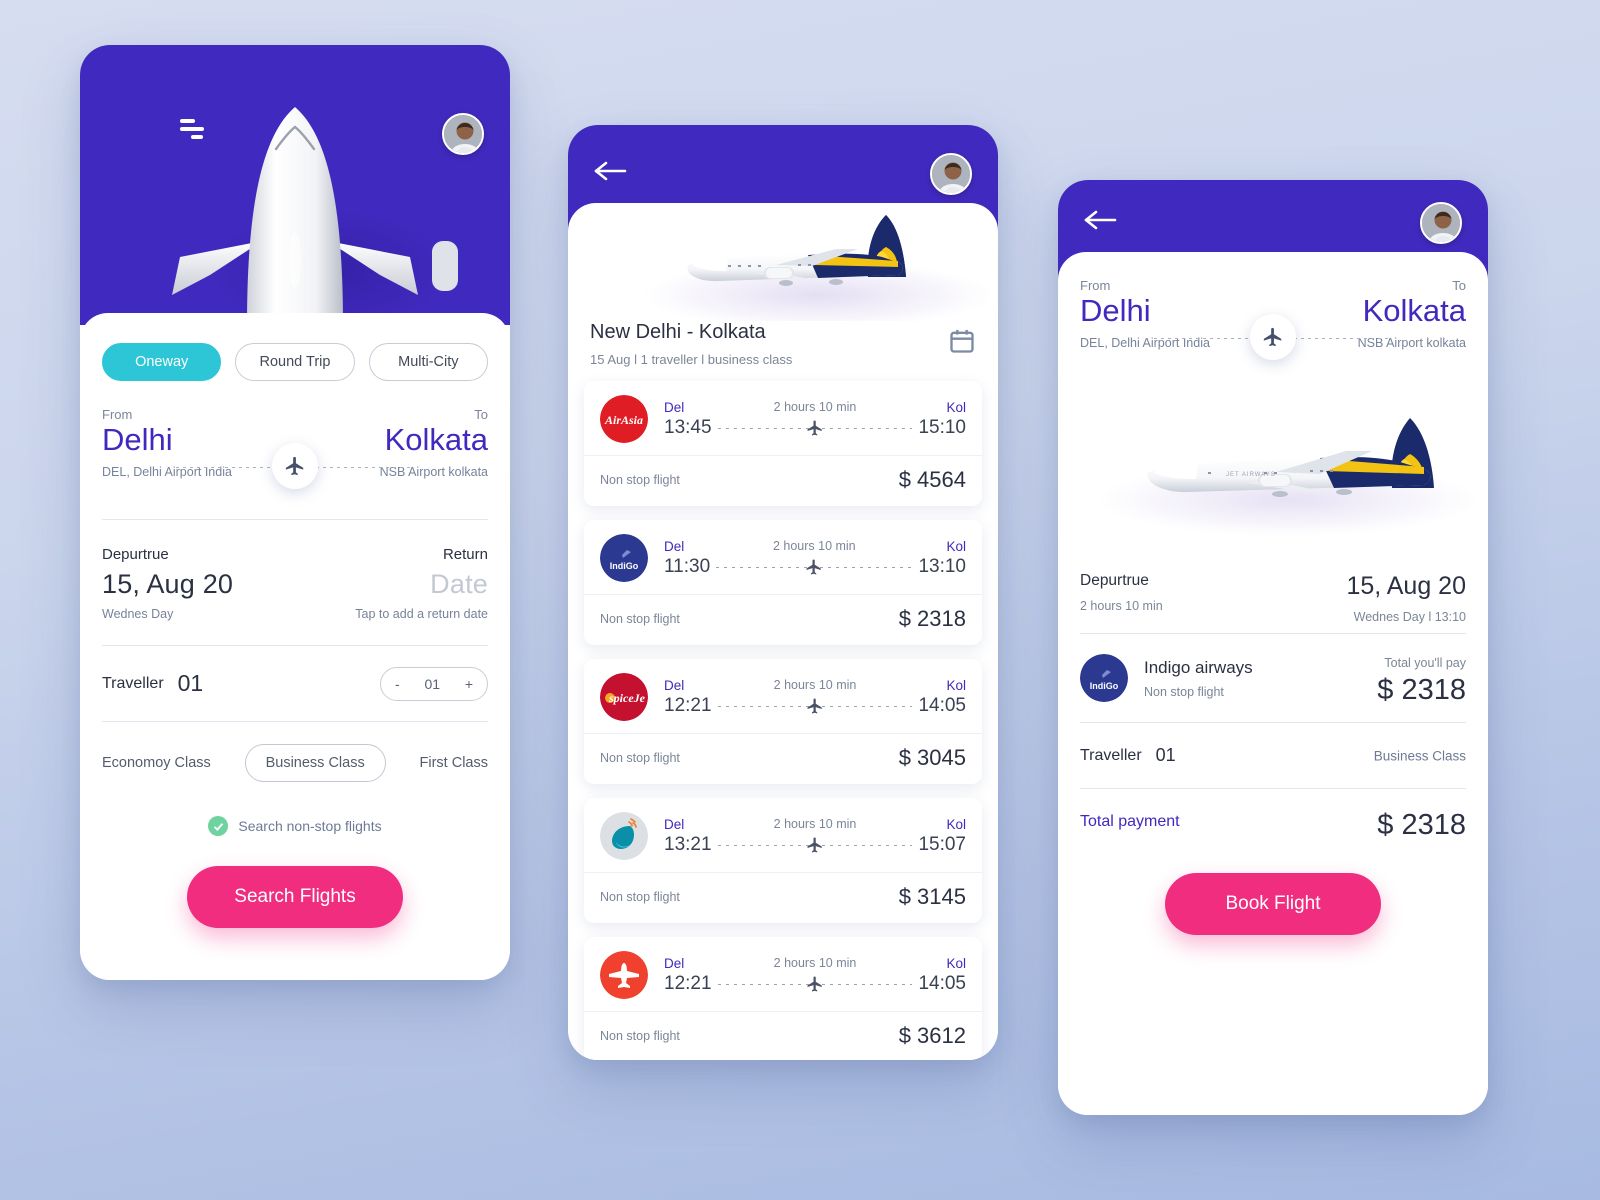 The height and width of the screenshot is (1200, 1600). Describe the element at coordinates (942, 705) in the screenshot. I see `arrive-time: 14:05` at that location.